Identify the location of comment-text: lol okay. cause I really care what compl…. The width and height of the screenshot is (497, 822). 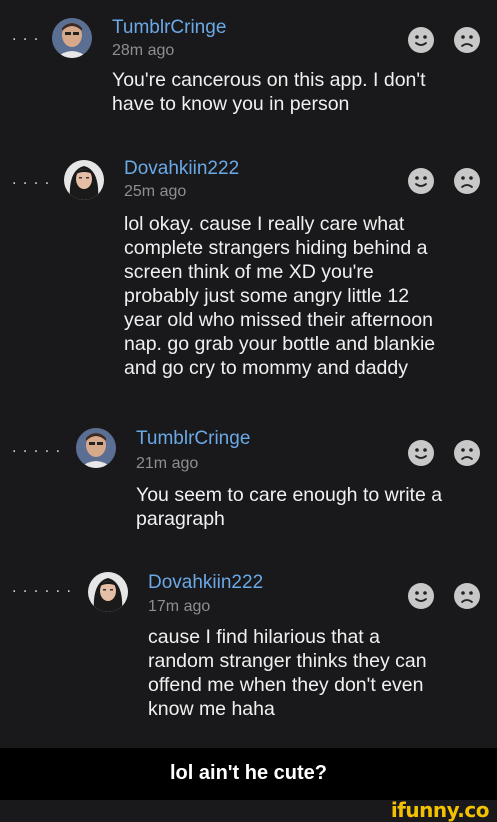
(280, 296).